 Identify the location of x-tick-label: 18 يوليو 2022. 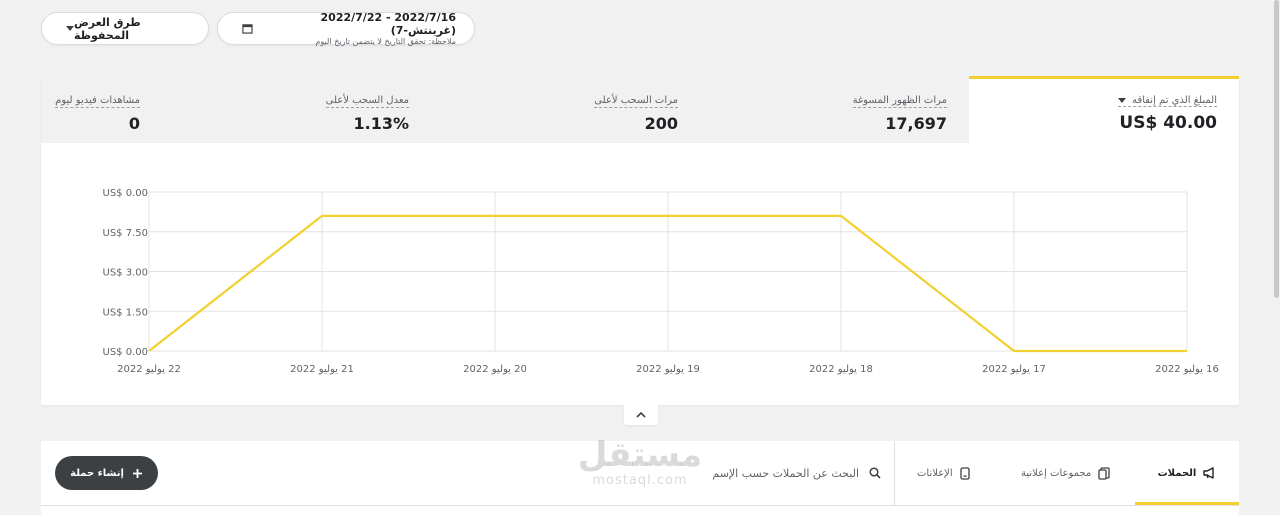
(841, 369).